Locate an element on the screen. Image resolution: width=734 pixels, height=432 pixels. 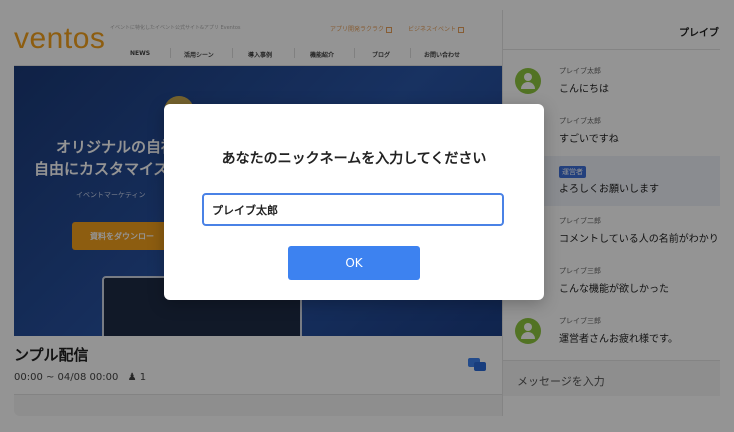
dialog-title: あなたのニックネームを入力してください is located at coordinates (354, 159).